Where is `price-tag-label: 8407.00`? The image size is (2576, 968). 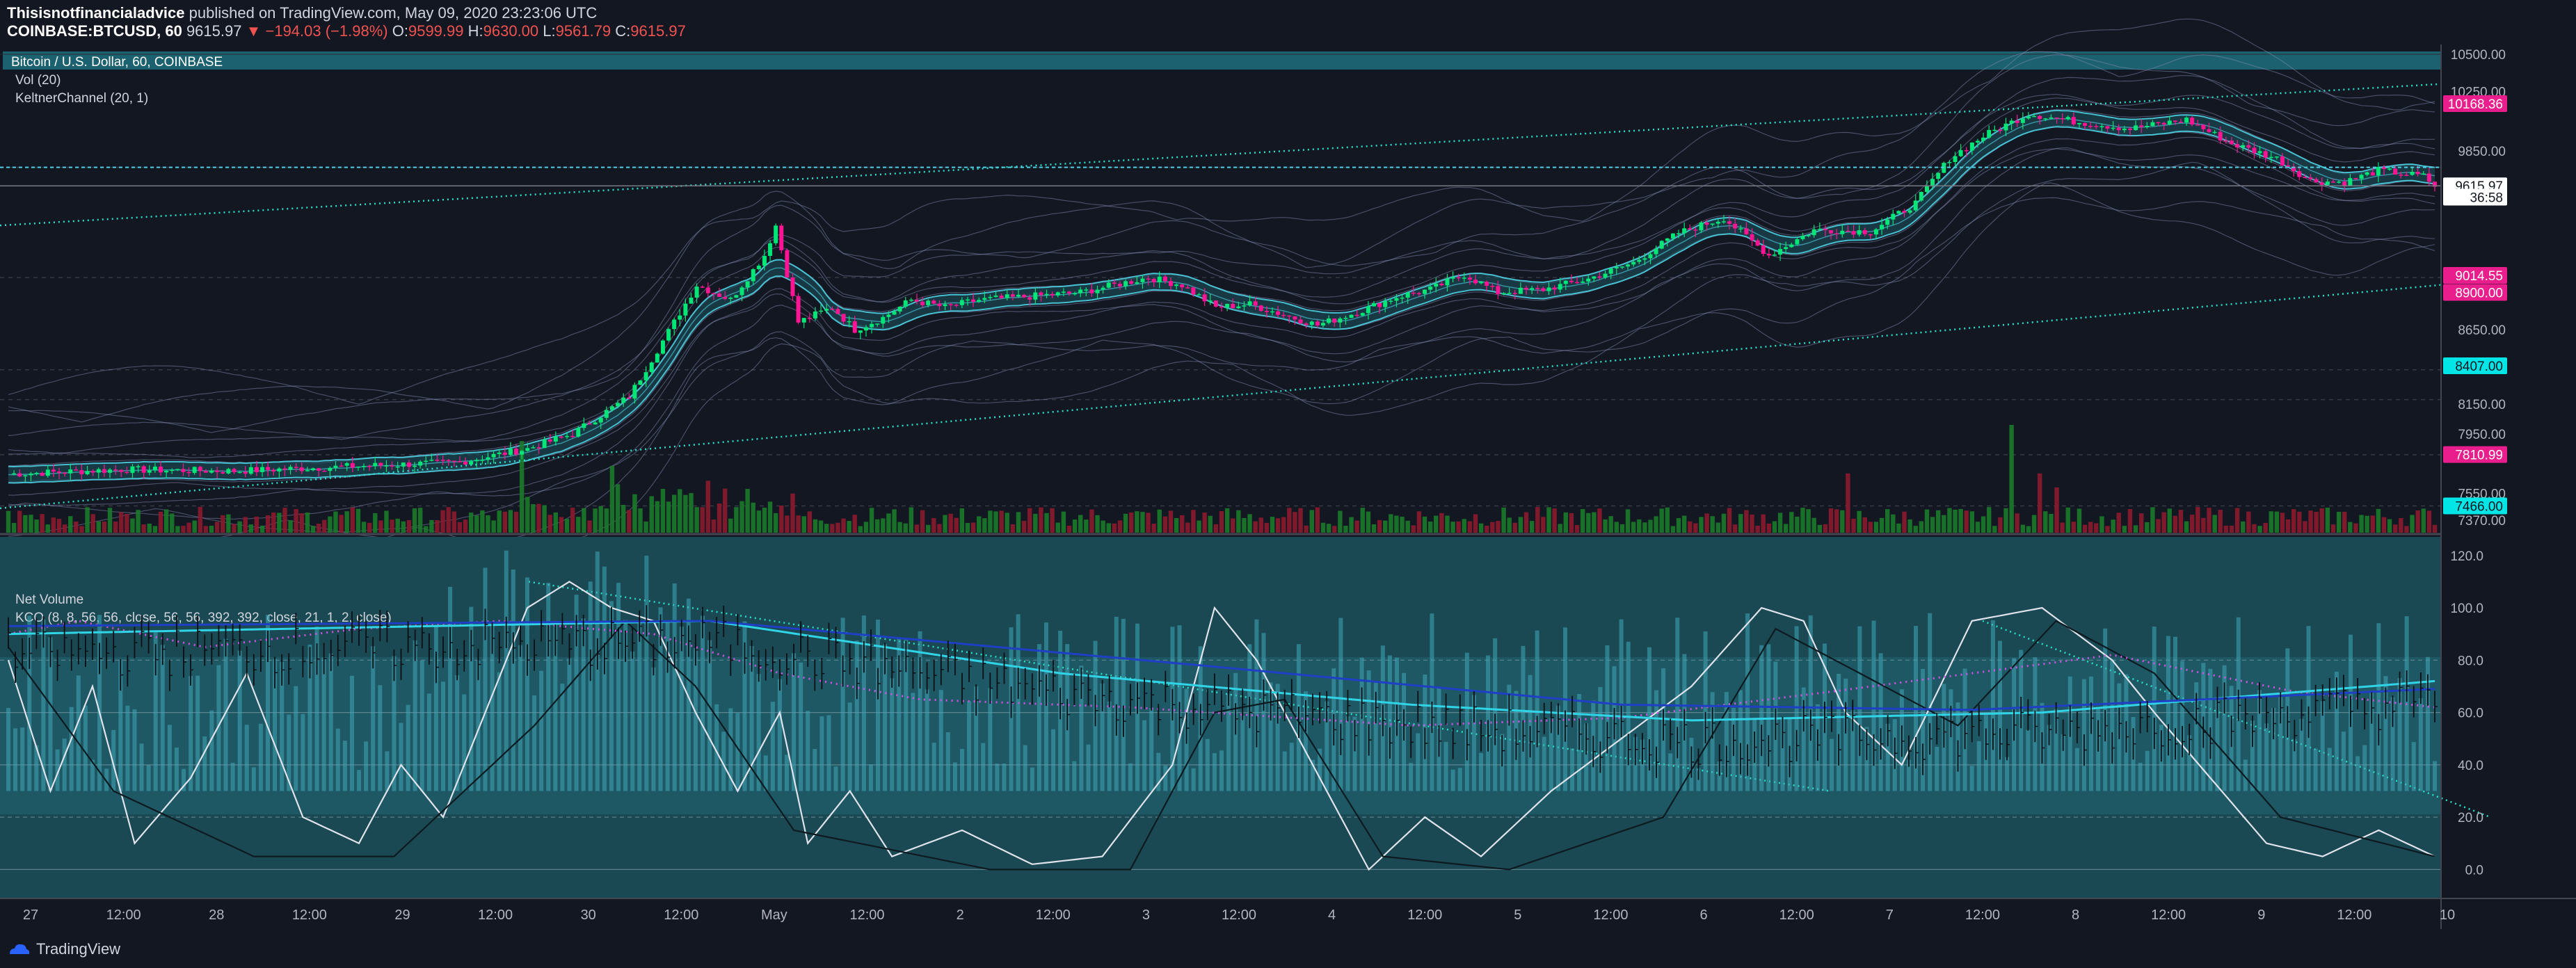 price-tag-label: 8407.00 is located at coordinates (2479, 367).